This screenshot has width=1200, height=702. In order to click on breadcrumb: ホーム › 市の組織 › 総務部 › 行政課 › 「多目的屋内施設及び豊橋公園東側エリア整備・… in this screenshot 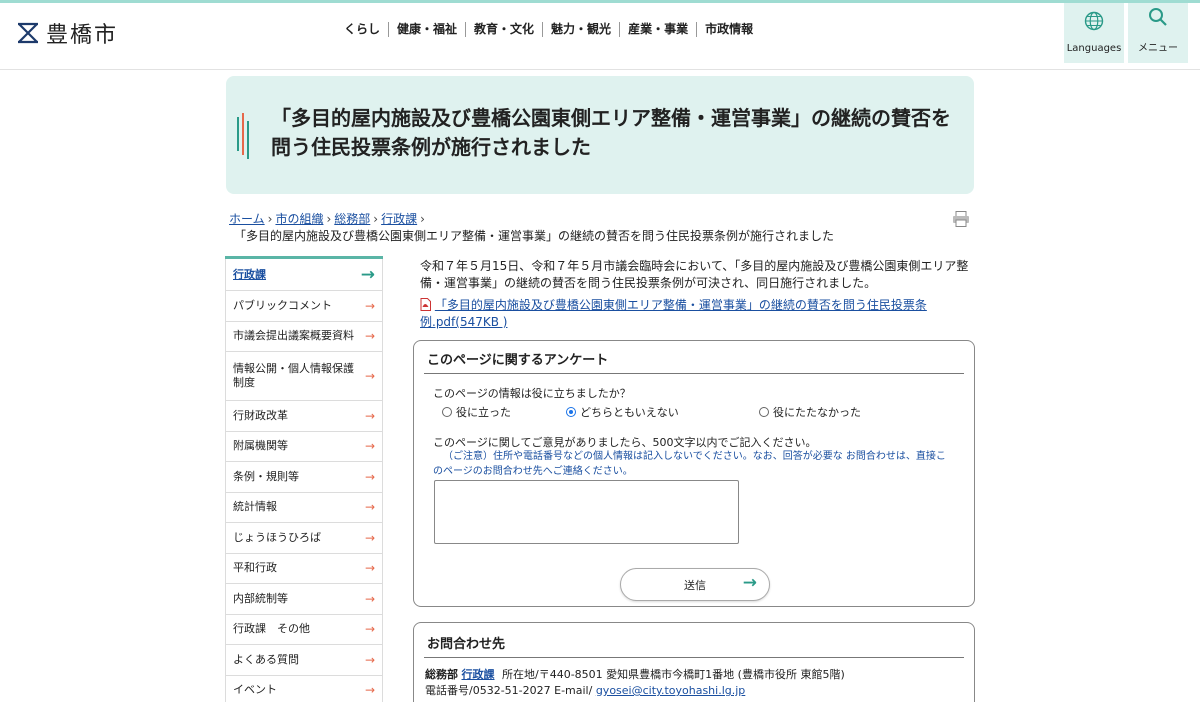, I will do `click(532, 227)`.